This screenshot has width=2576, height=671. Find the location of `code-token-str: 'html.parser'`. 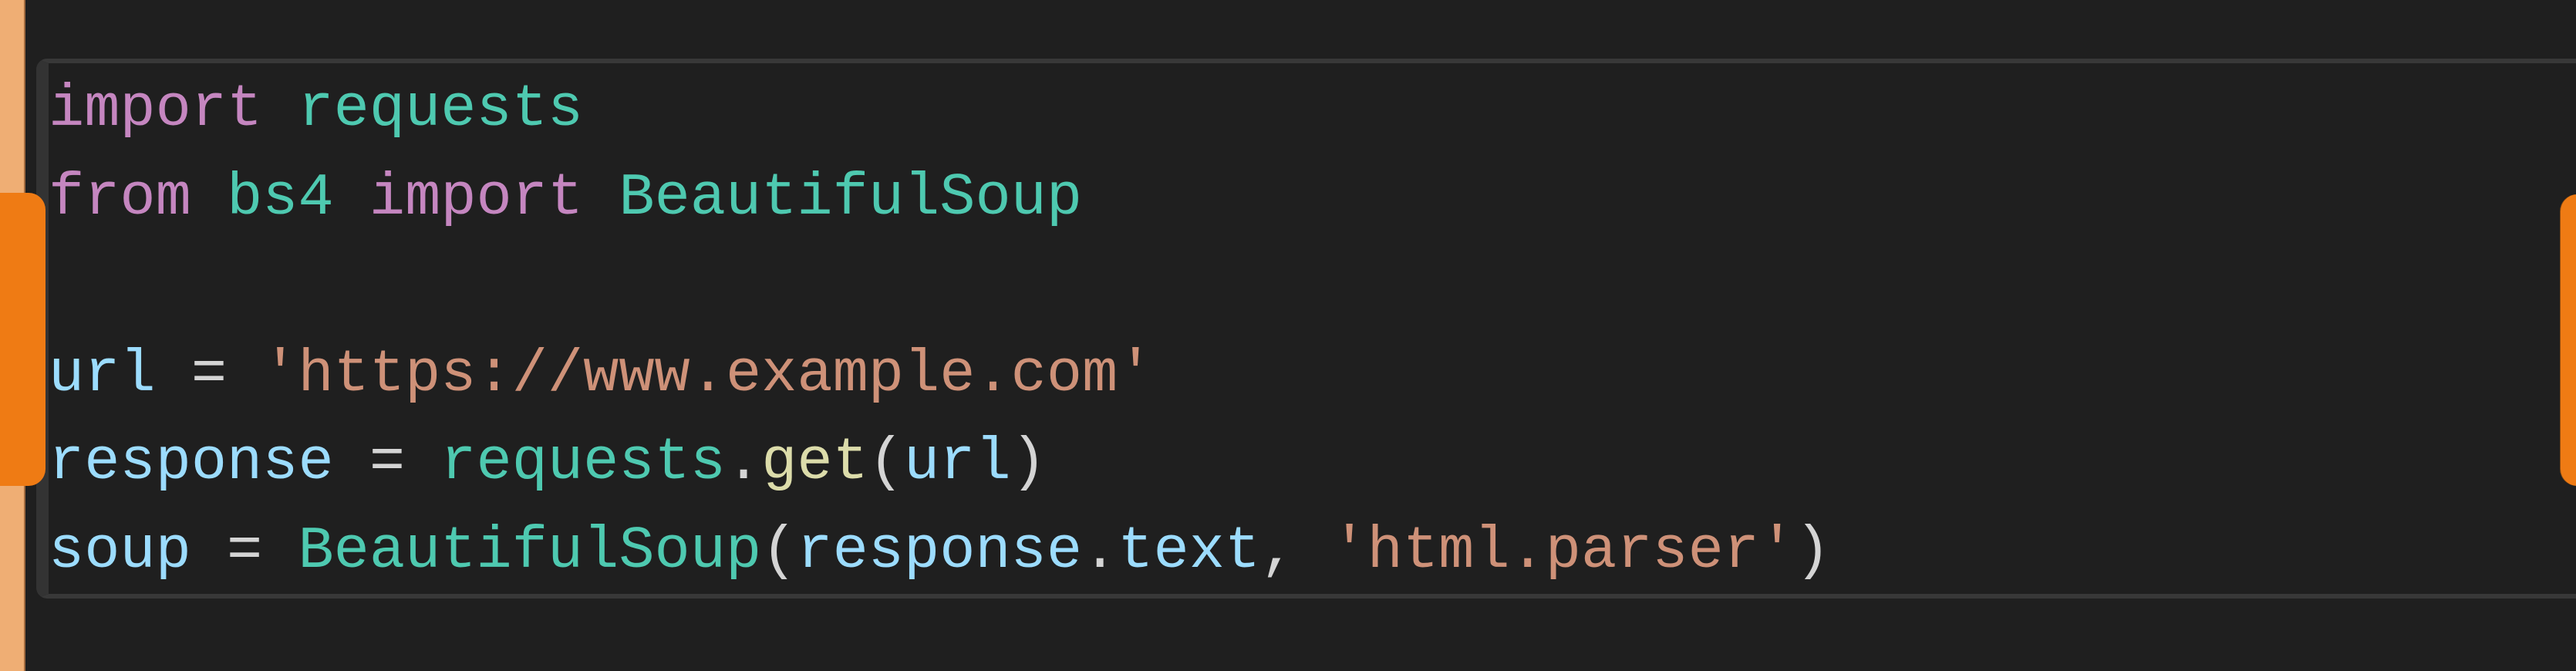

code-token-str: 'html.parser' is located at coordinates (1563, 551).